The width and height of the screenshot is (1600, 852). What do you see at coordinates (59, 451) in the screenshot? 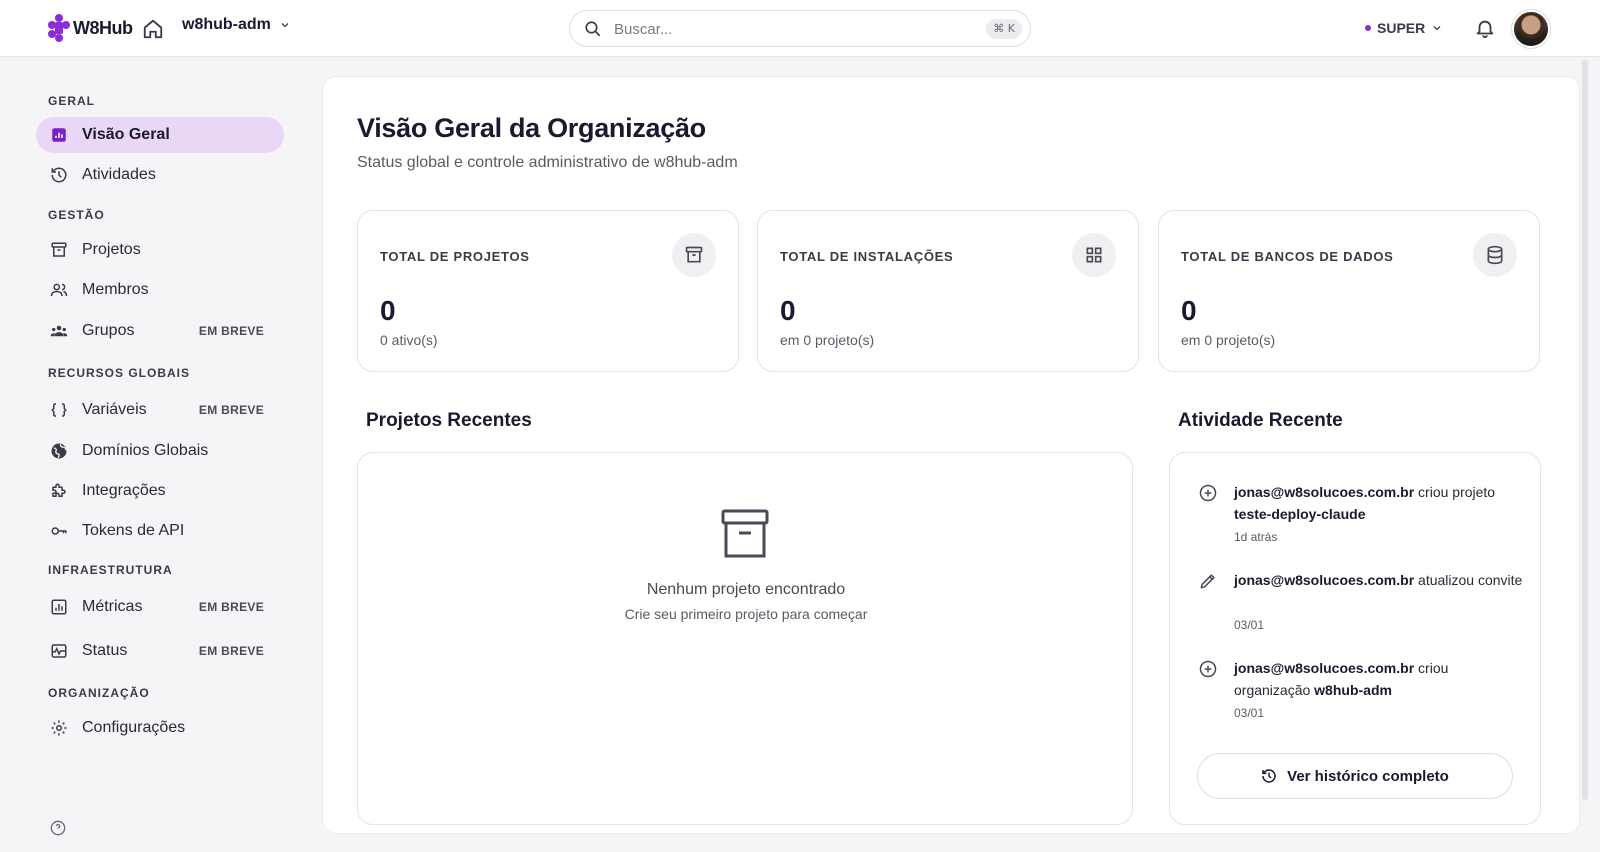
I see `globe-icon` at bounding box center [59, 451].